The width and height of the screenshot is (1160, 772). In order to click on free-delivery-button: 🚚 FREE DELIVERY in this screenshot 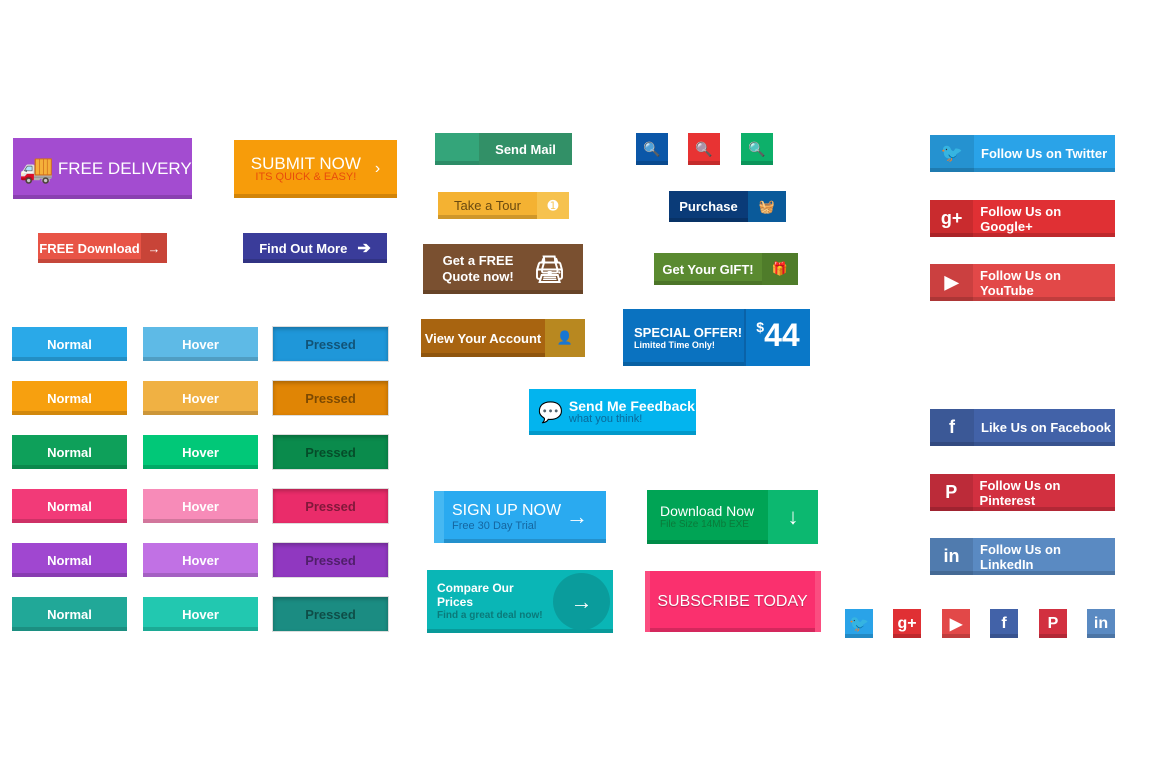, I will do `click(102, 168)`.